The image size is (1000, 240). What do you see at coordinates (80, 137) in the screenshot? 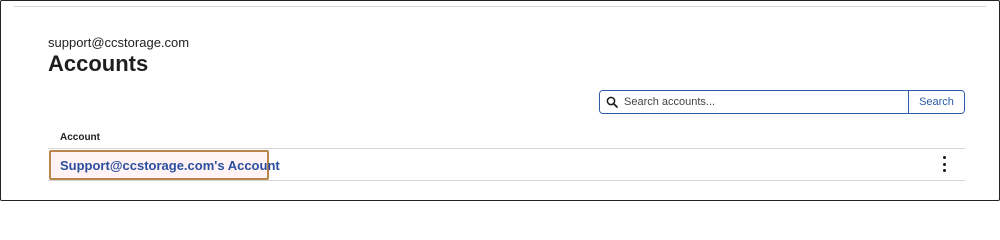
I see `column-header-account: Account` at bounding box center [80, 137].